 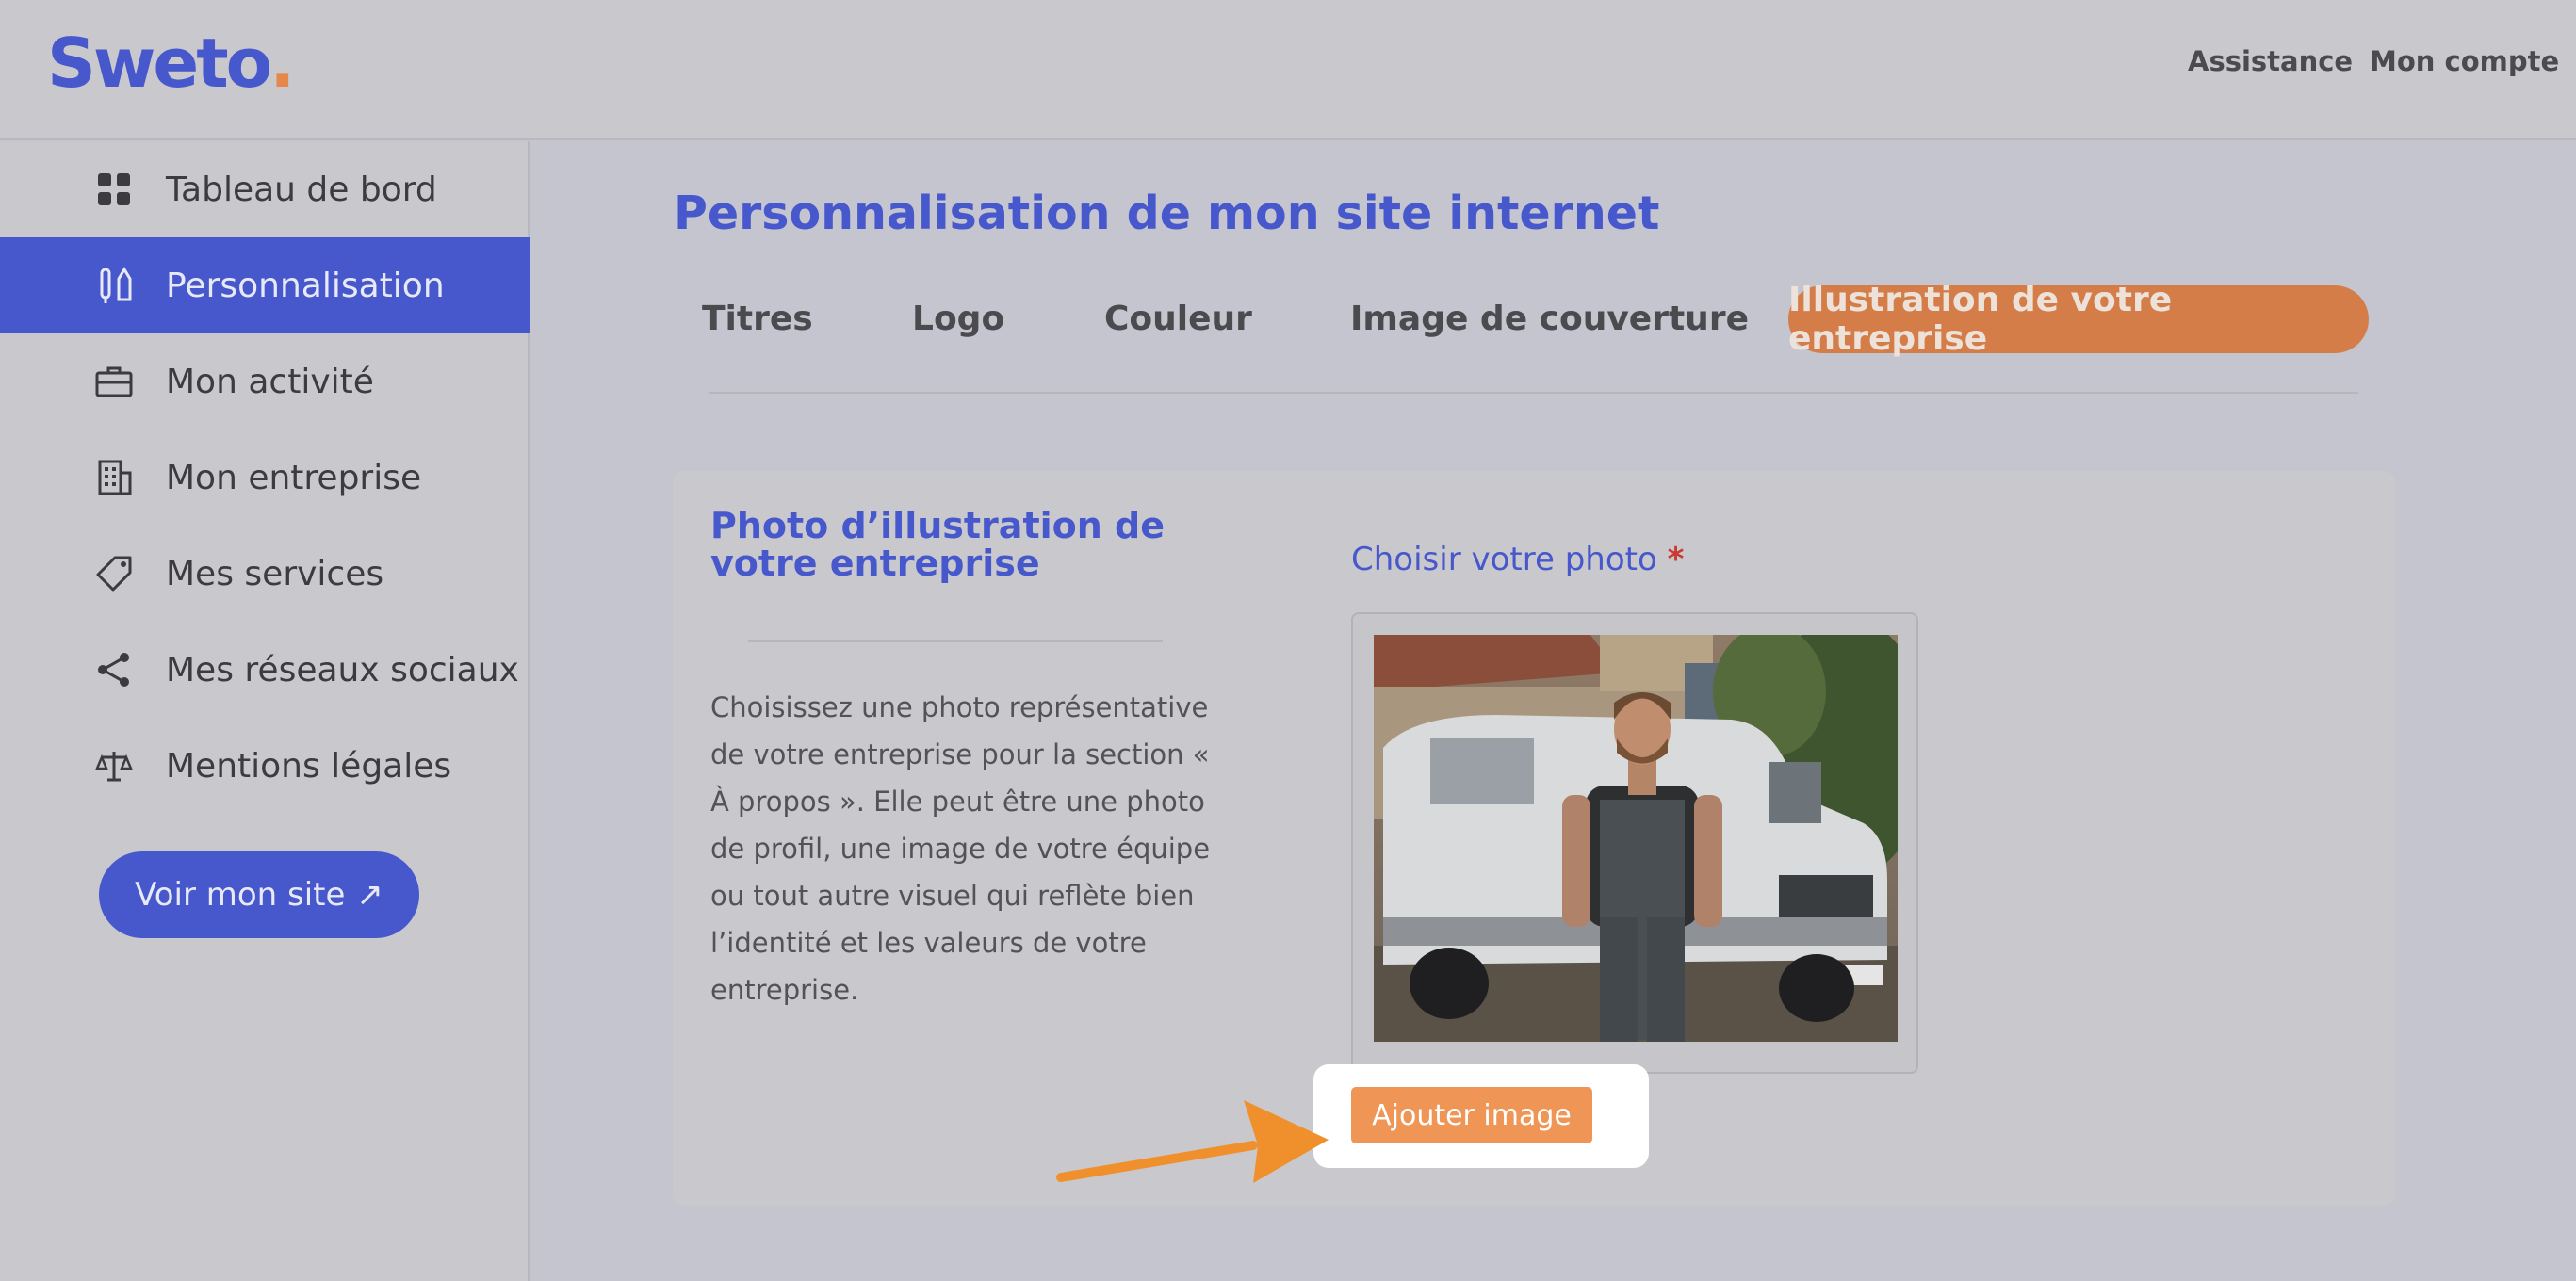 What do you see at coordinates (1504, 559) in the screenshot?
I see `photo-label-text: Choisir votre photo` at bounding box center [1504, 559].